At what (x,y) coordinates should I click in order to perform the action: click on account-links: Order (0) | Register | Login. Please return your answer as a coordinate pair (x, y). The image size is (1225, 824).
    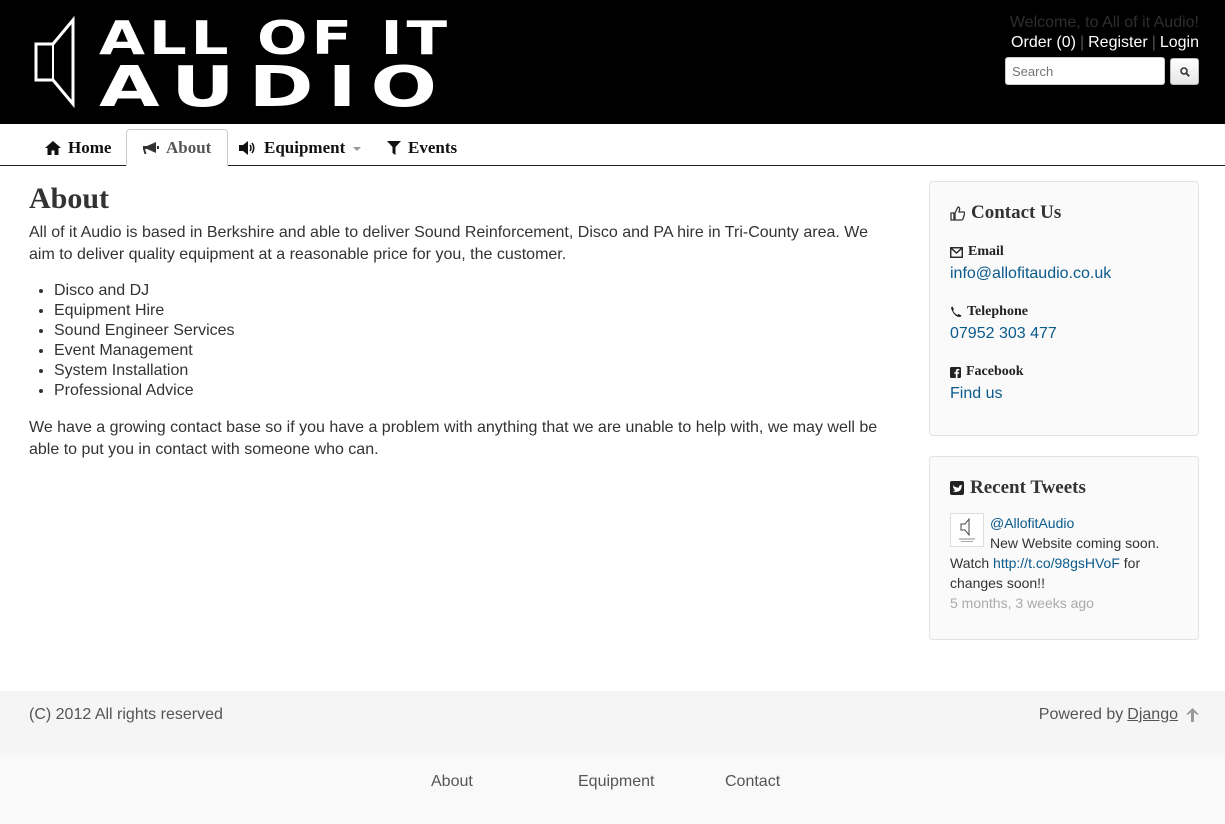
    Looking at the image, I should click on (1104, 43).